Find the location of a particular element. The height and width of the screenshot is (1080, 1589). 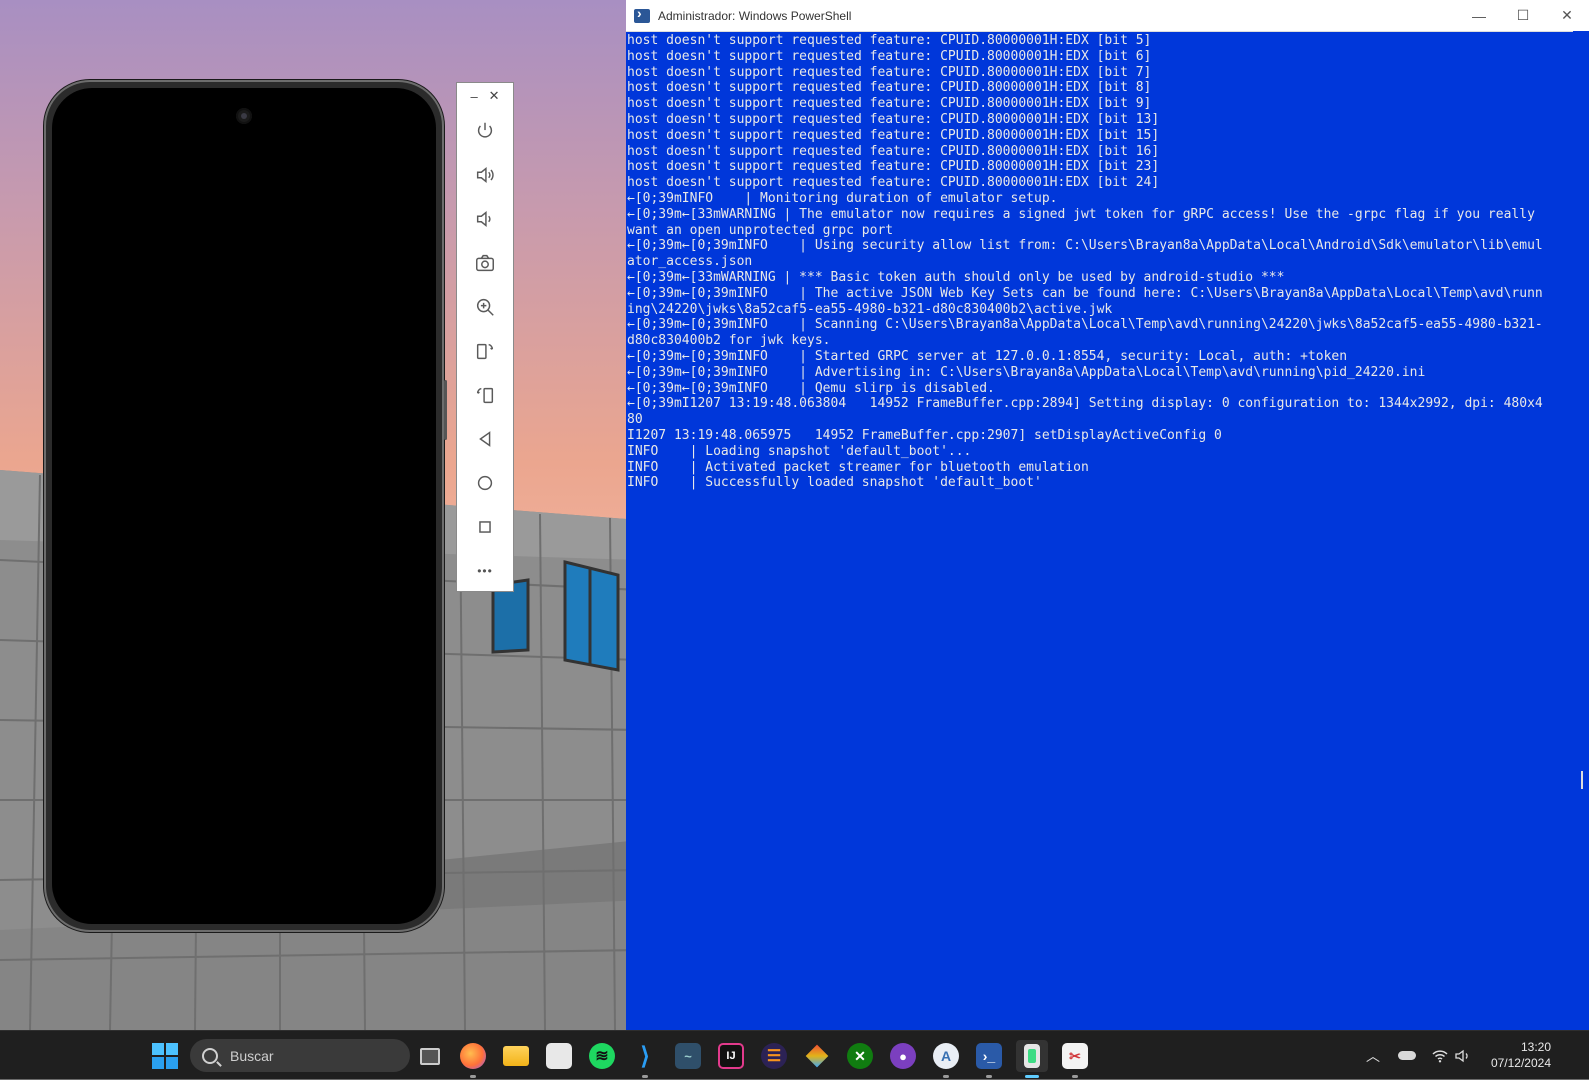

rotate-left-icon is located at coordinates (485, 351).